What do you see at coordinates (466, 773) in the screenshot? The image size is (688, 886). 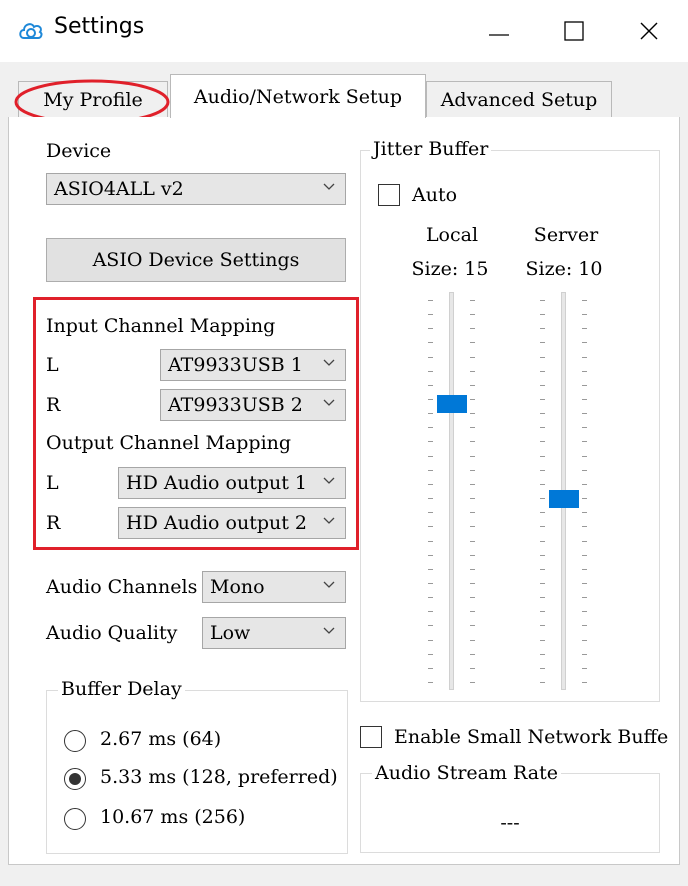 I see `audio-stream-rate-title: Audio Stream Rate` at bounding box center [466, 773].